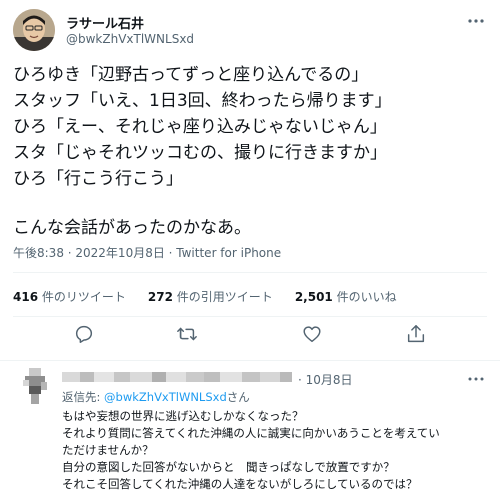 The width and height of the screenshot is (500, 498). What do you see at coordinates (224, 297) in the screenshot?
I see `quote-count-label: 件の引用ツイート` at bounding box center [224, 297].